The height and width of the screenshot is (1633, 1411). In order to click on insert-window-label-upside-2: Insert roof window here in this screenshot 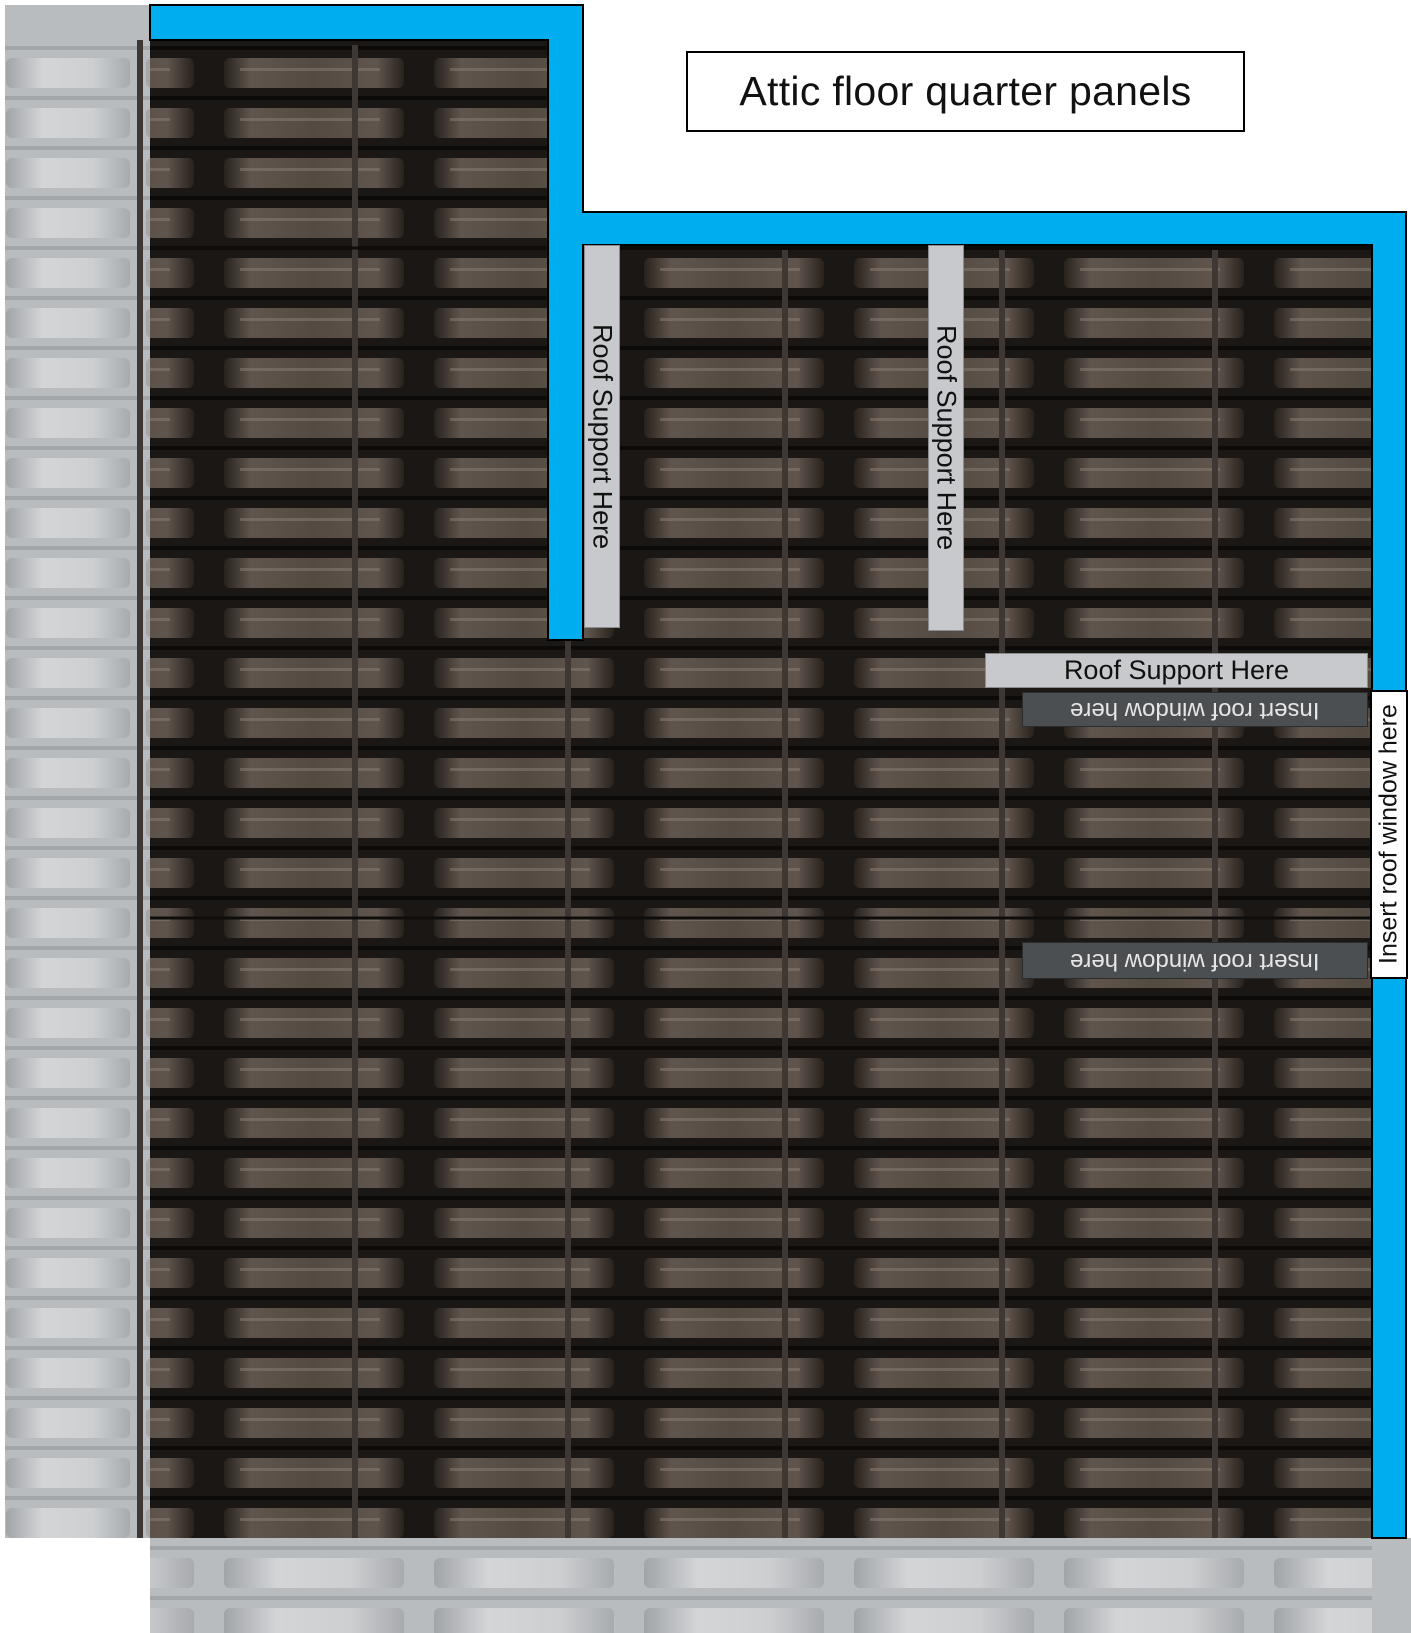, I will do `click(1195, 960)`.